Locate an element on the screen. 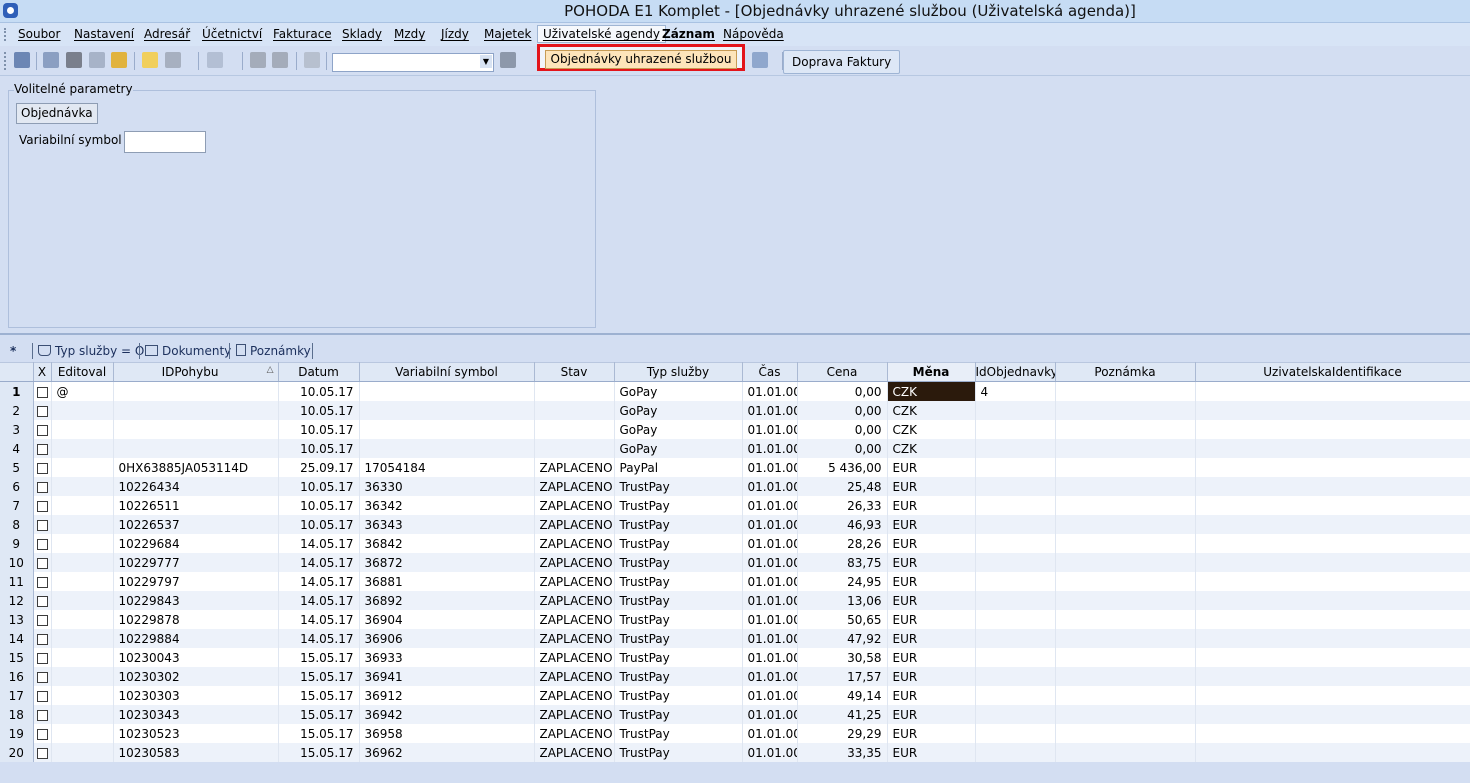 The height and width of the screenshot is (783, 1470). edit-record-icon is located at coordinates (173, 60).